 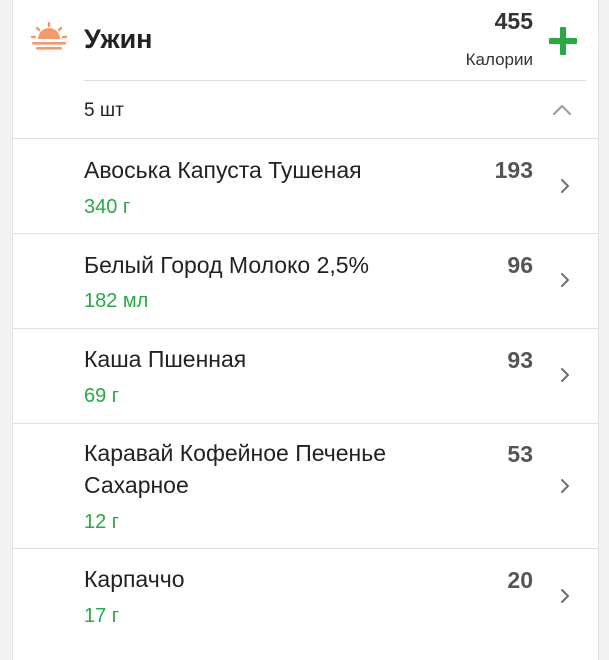 I want to click on food-item: Белый Город Молоко 2,5% 182 мл 96, so click(x=305, y=281).